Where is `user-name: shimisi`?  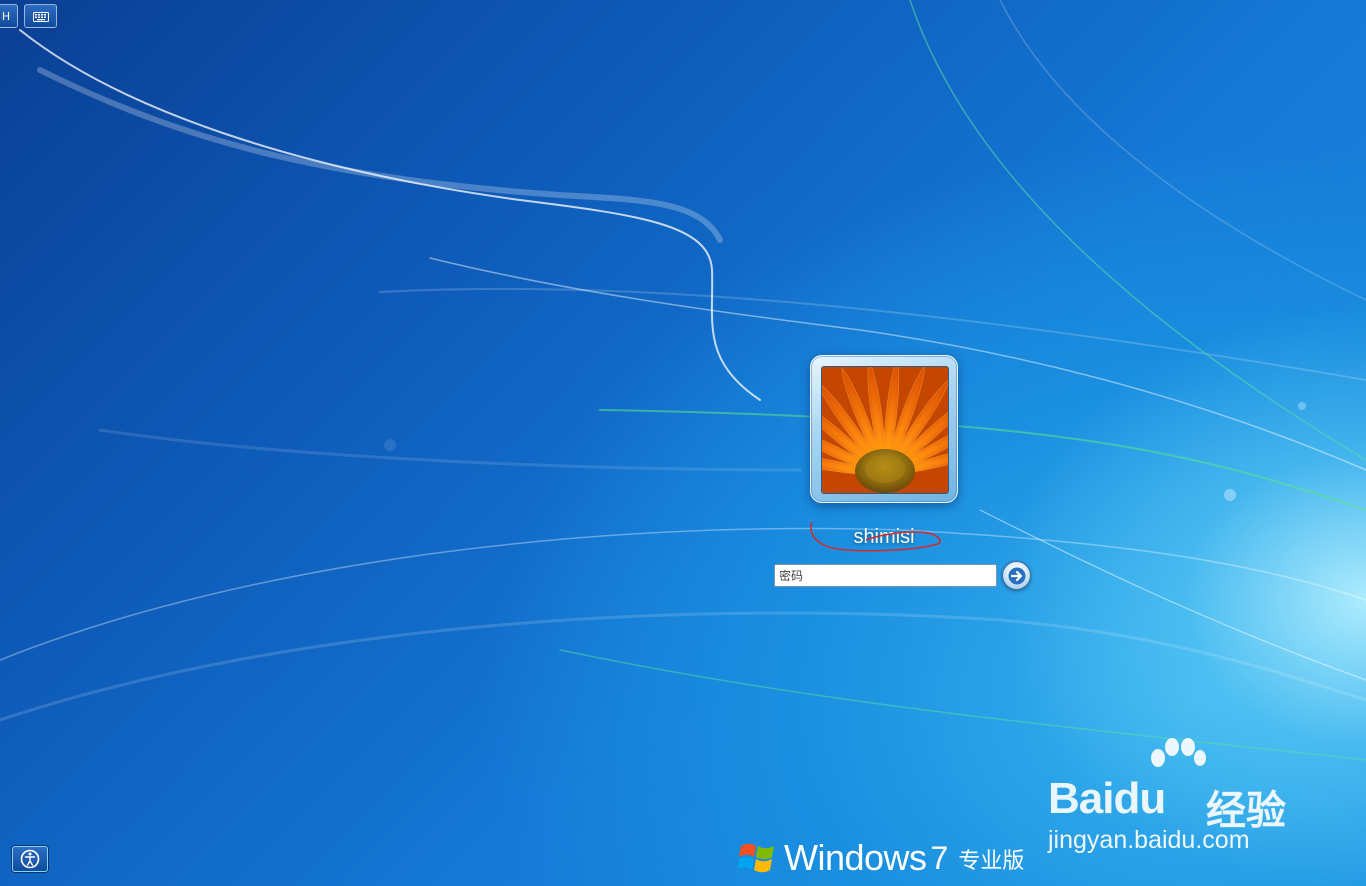 user-name: shimisi is located at coordinates (884, 537).